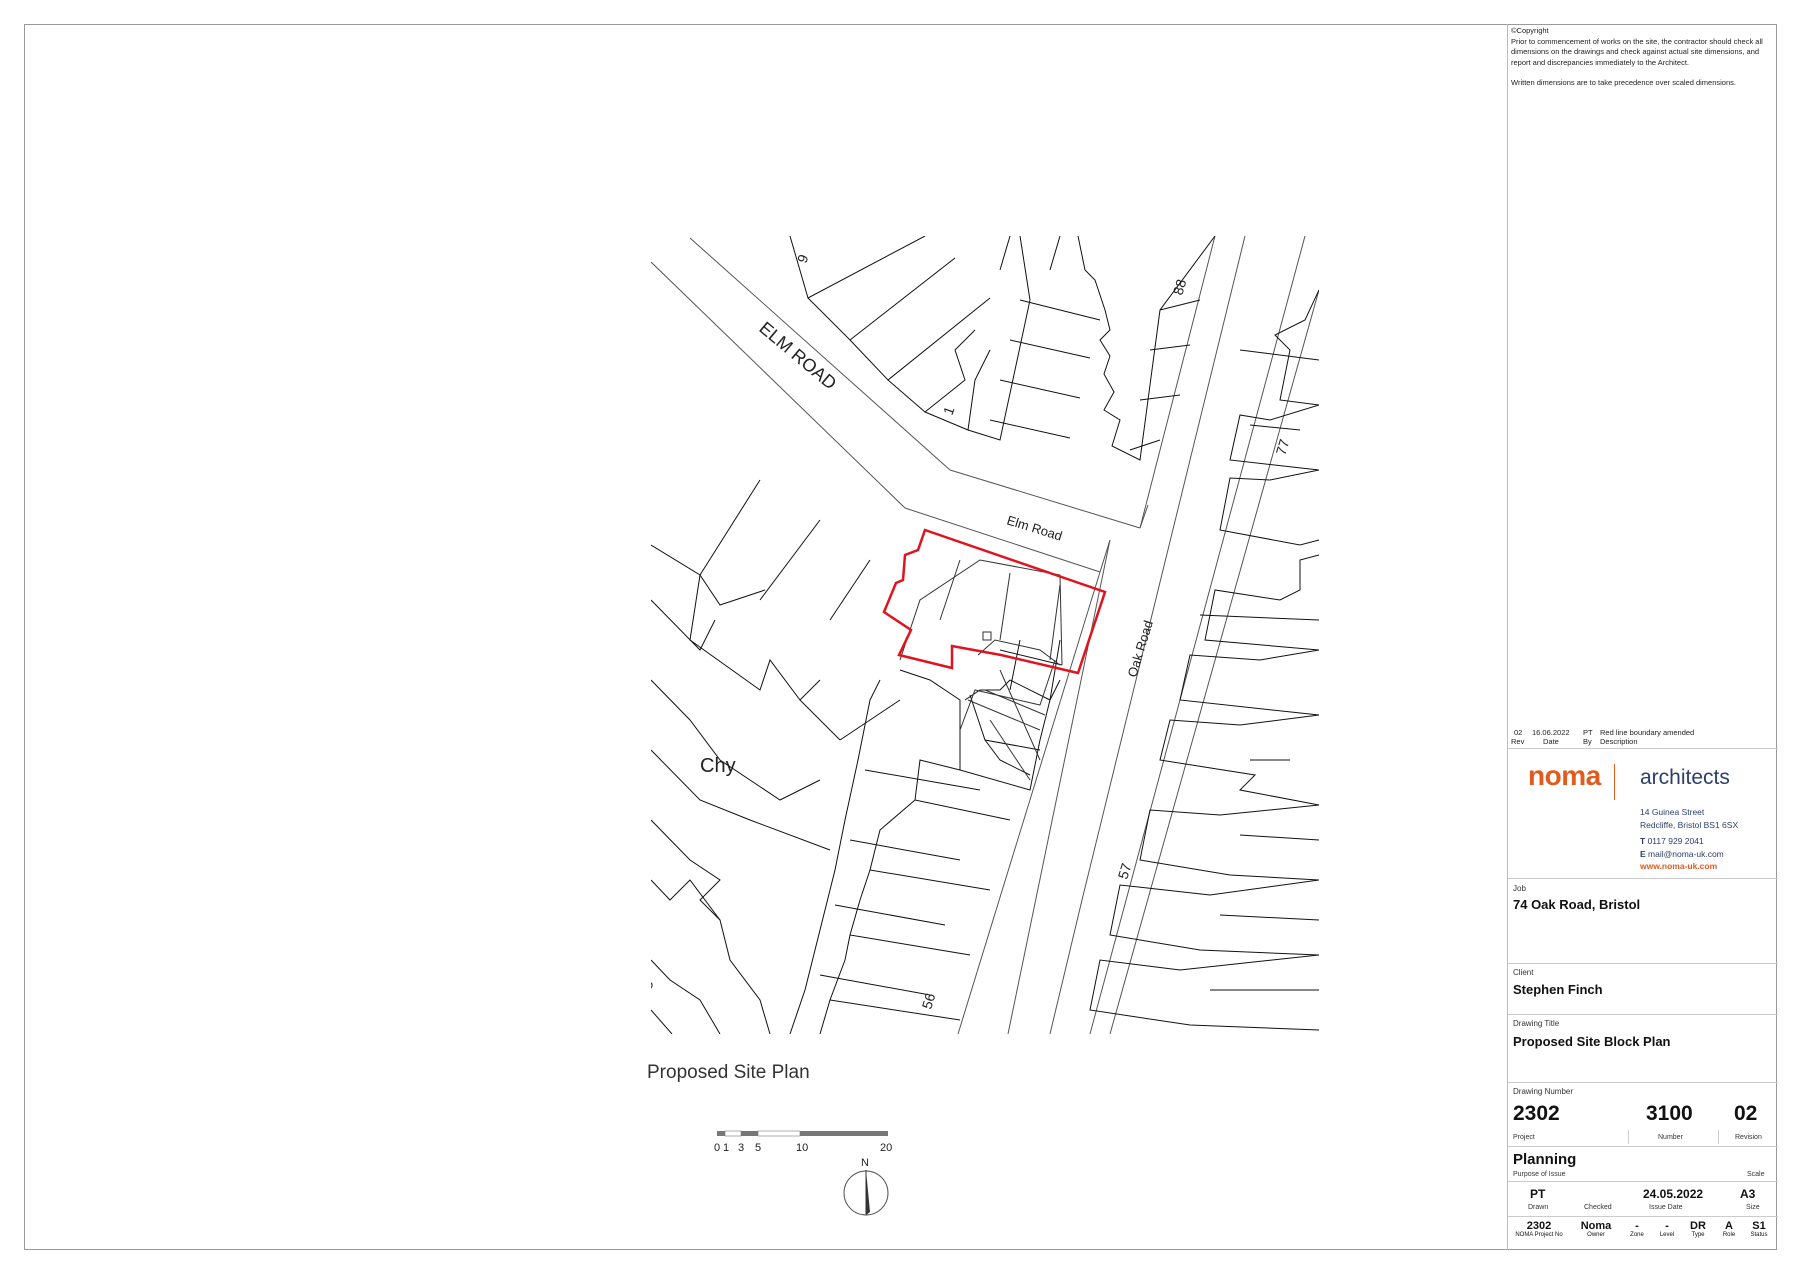  What do you see at coordinates (718, 766) in the screenshot?
I see `chy-label: Chy` at bounding box center [718, 766].